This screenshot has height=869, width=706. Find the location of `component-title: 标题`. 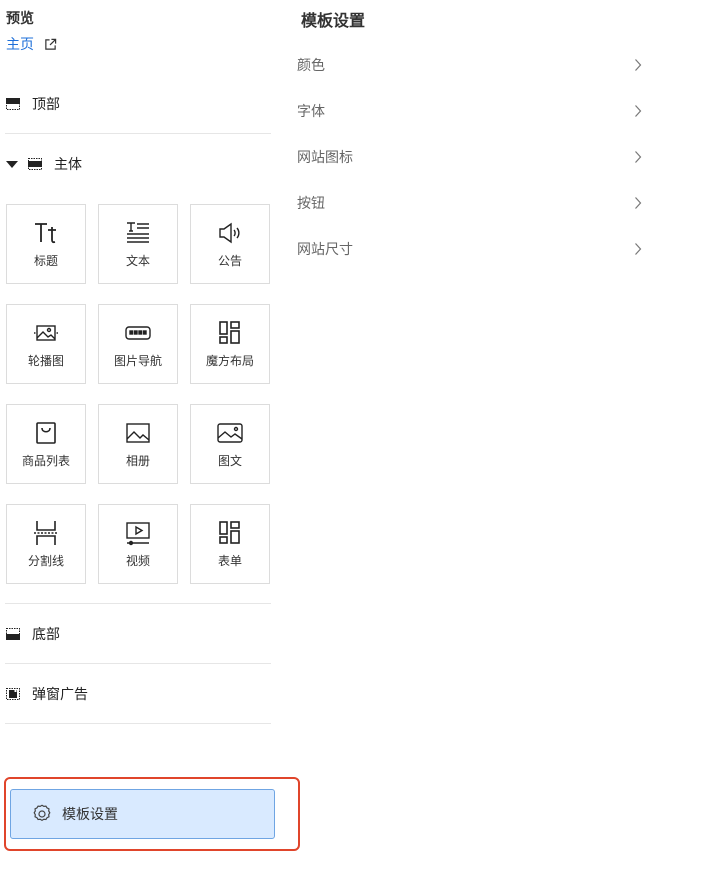

component-title: 标题 is located at coordinates (46, 244).